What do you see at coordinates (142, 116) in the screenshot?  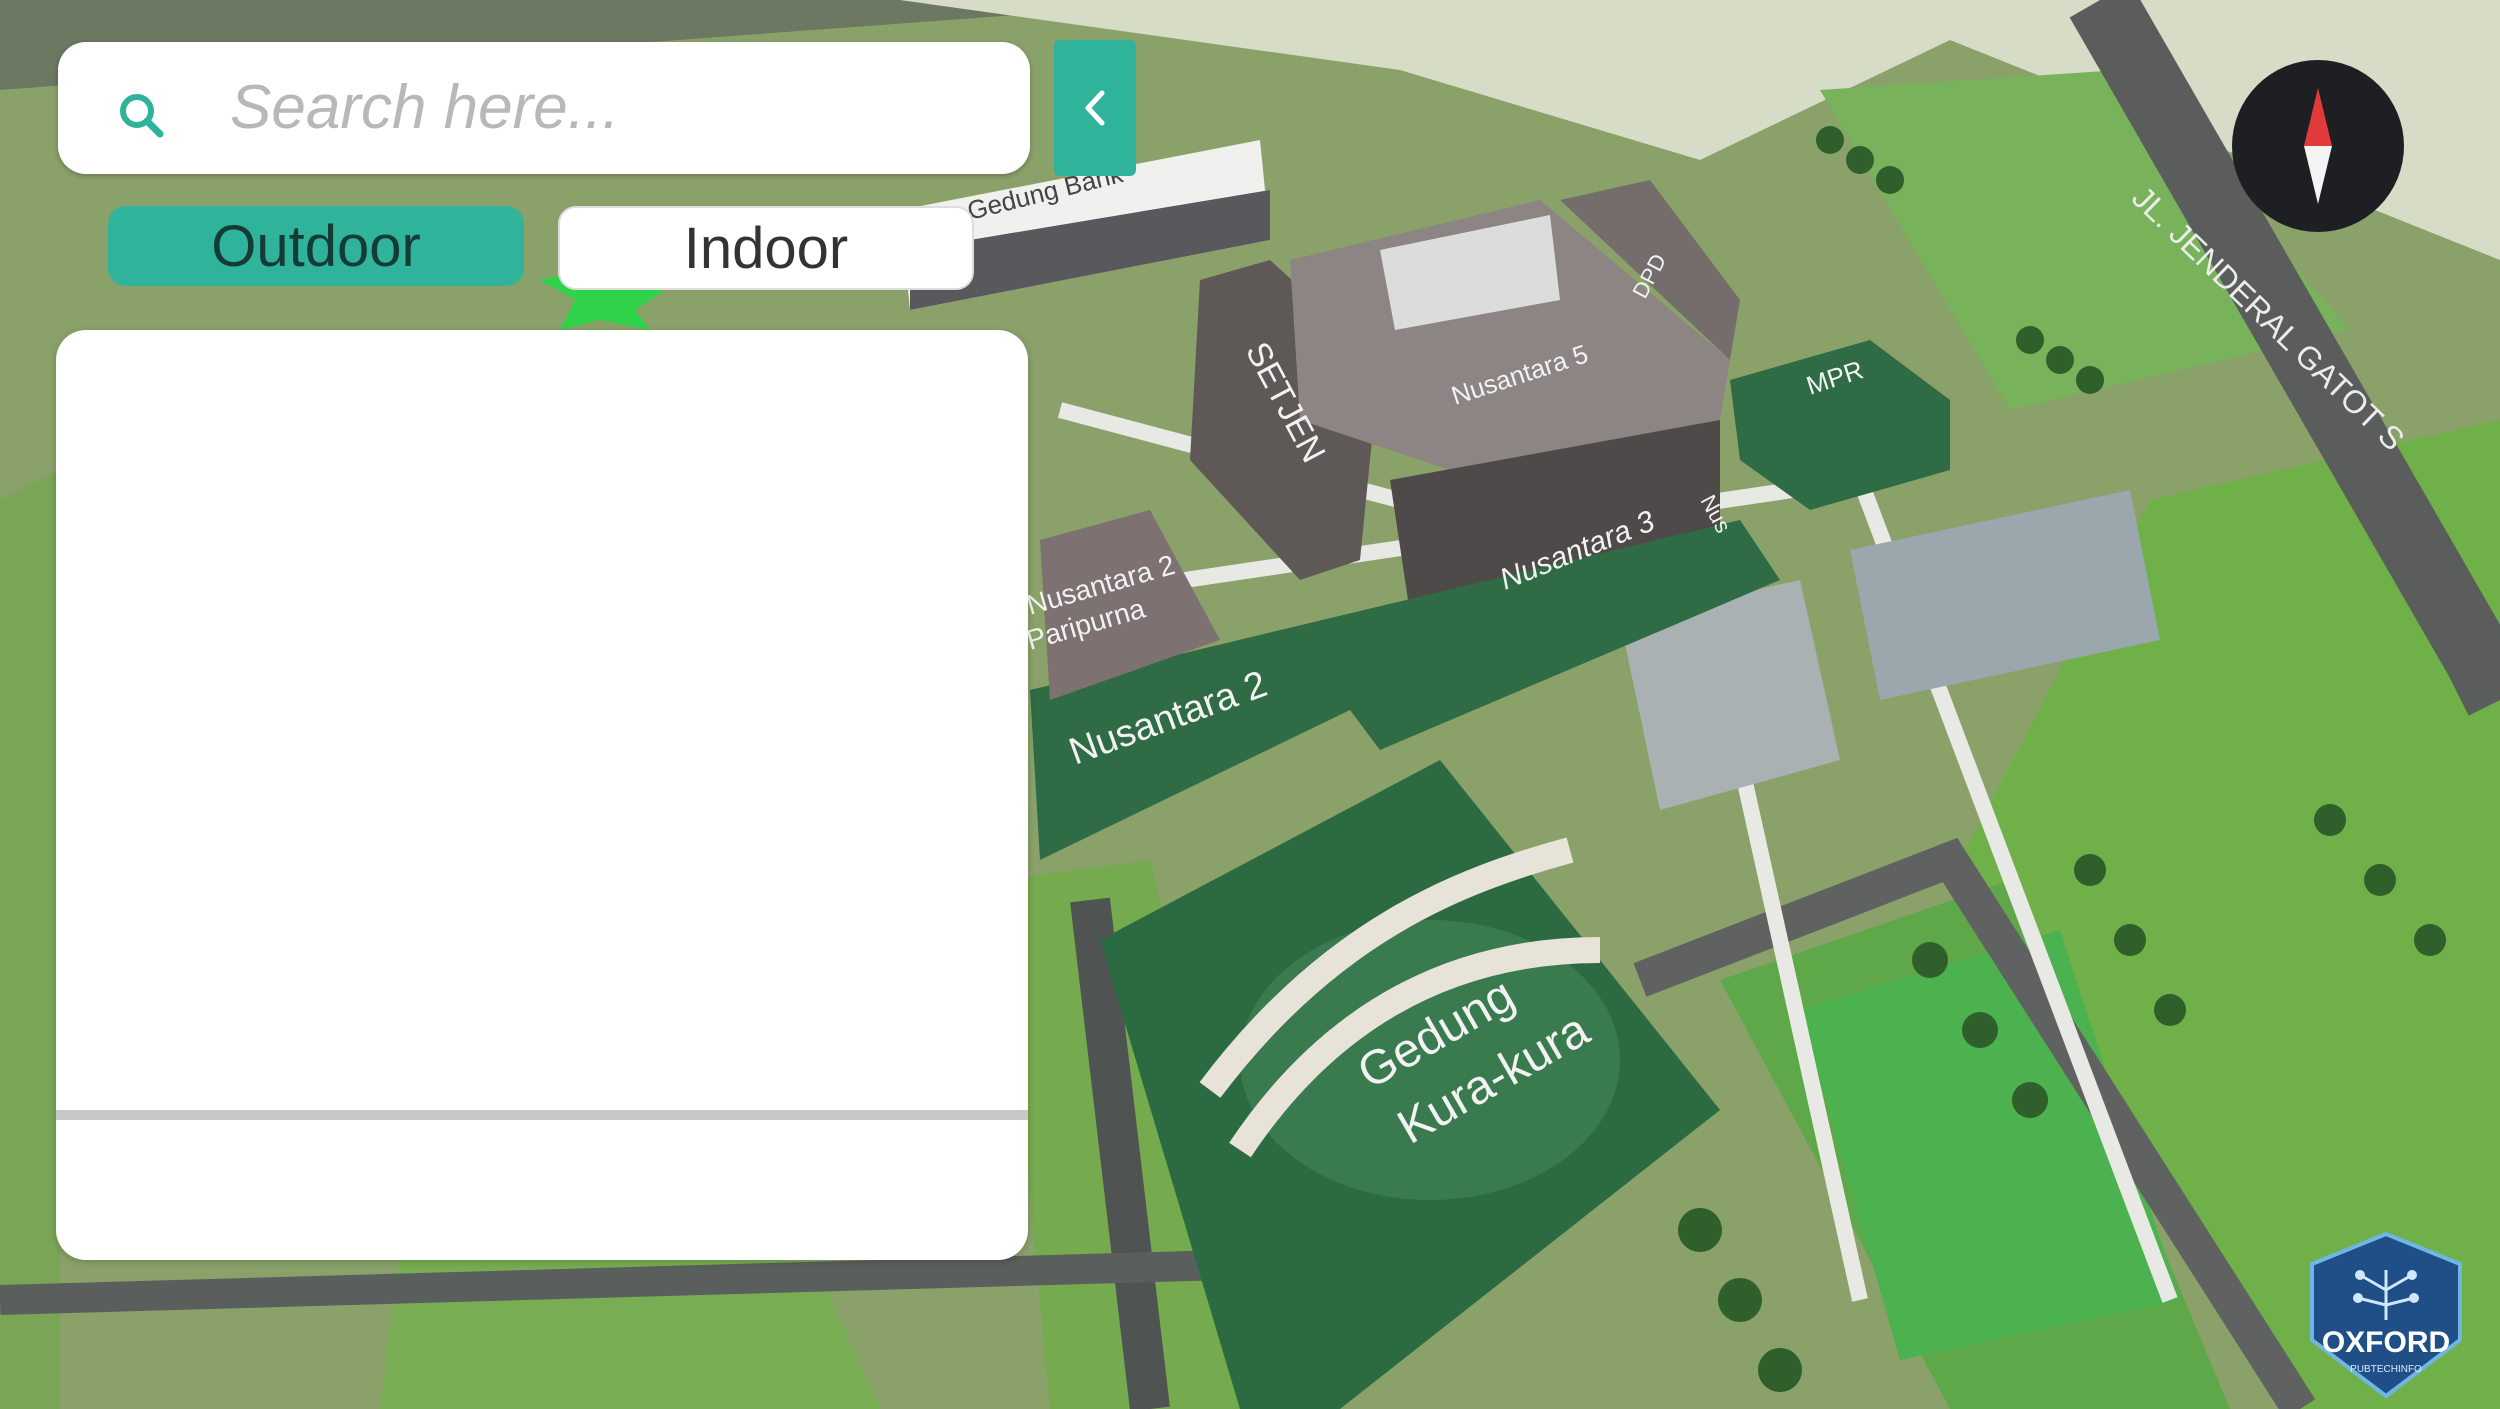 I see `search-icon` at bounding box center [142, 116].